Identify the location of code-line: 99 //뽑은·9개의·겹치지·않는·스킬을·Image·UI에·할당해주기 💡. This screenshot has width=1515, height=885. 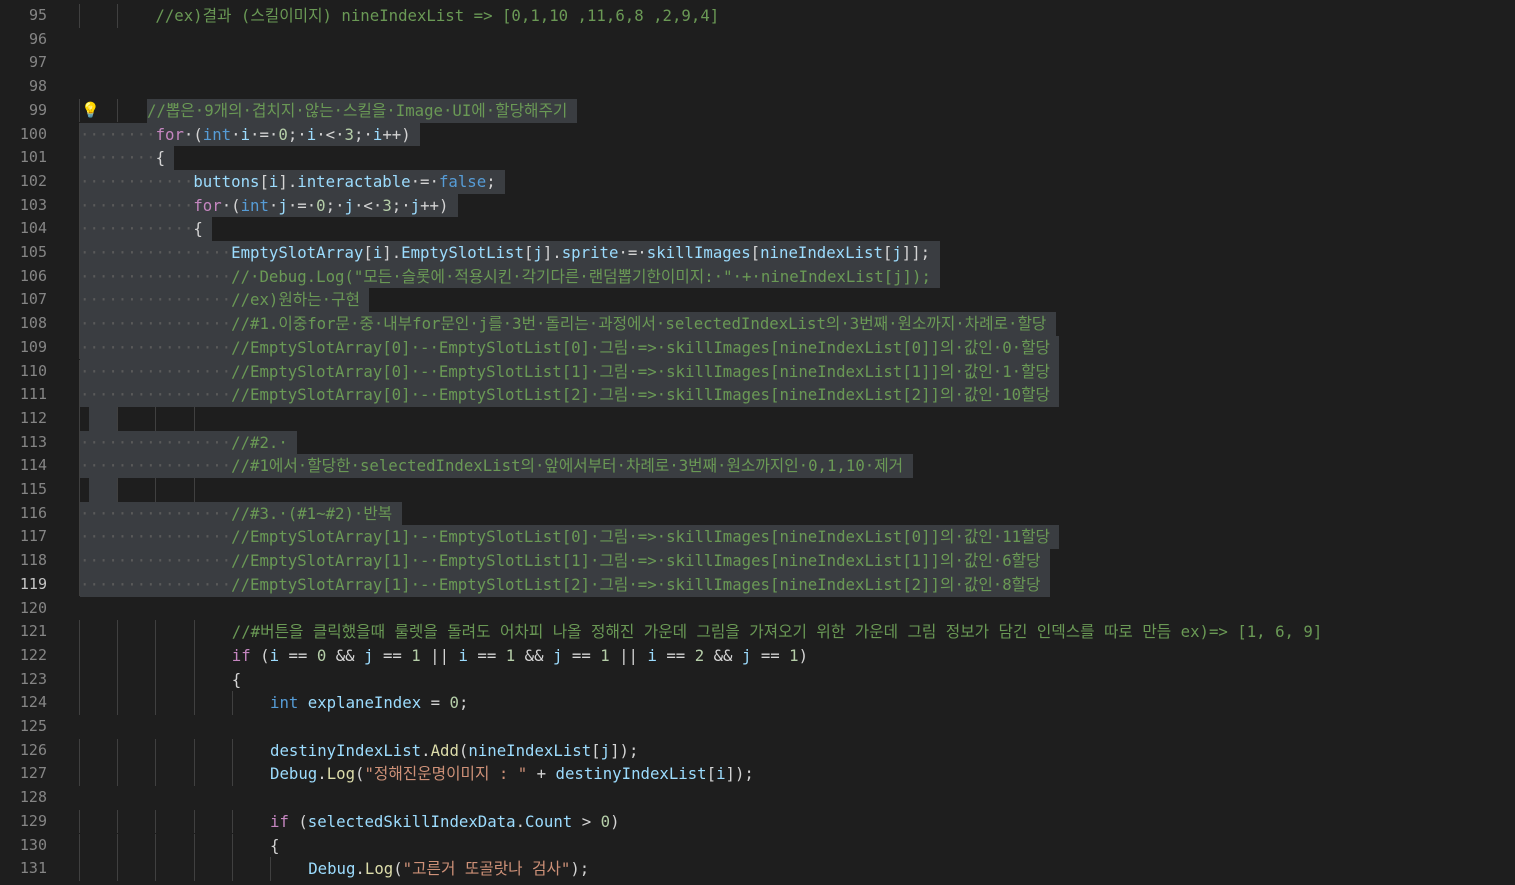
(757, 110).